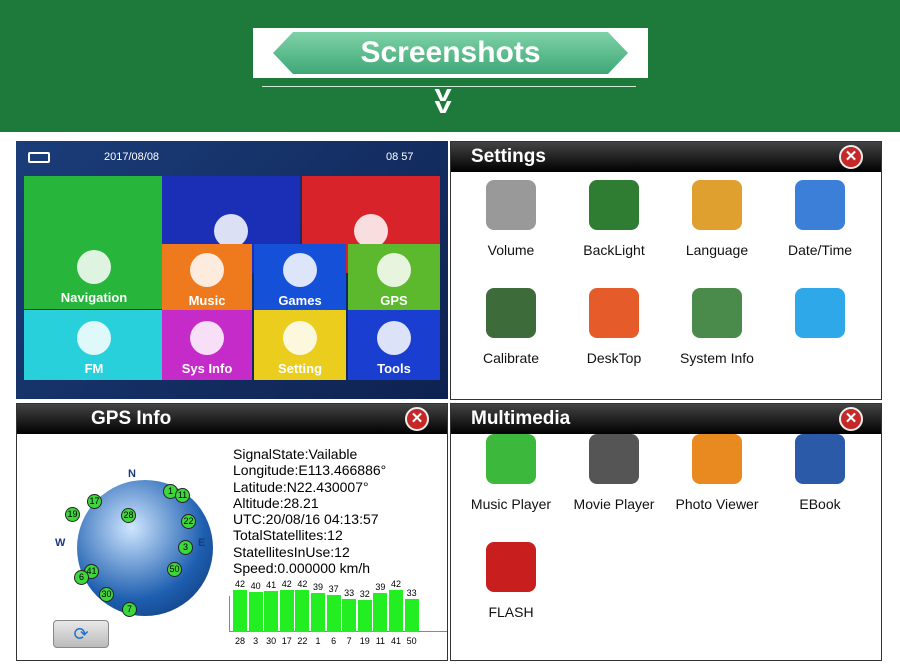 The height and width of the screenshot is (664, 900). Describe the element at coordinates (300, 300) in the screenshot. I see `tile-label: Games` at that location.